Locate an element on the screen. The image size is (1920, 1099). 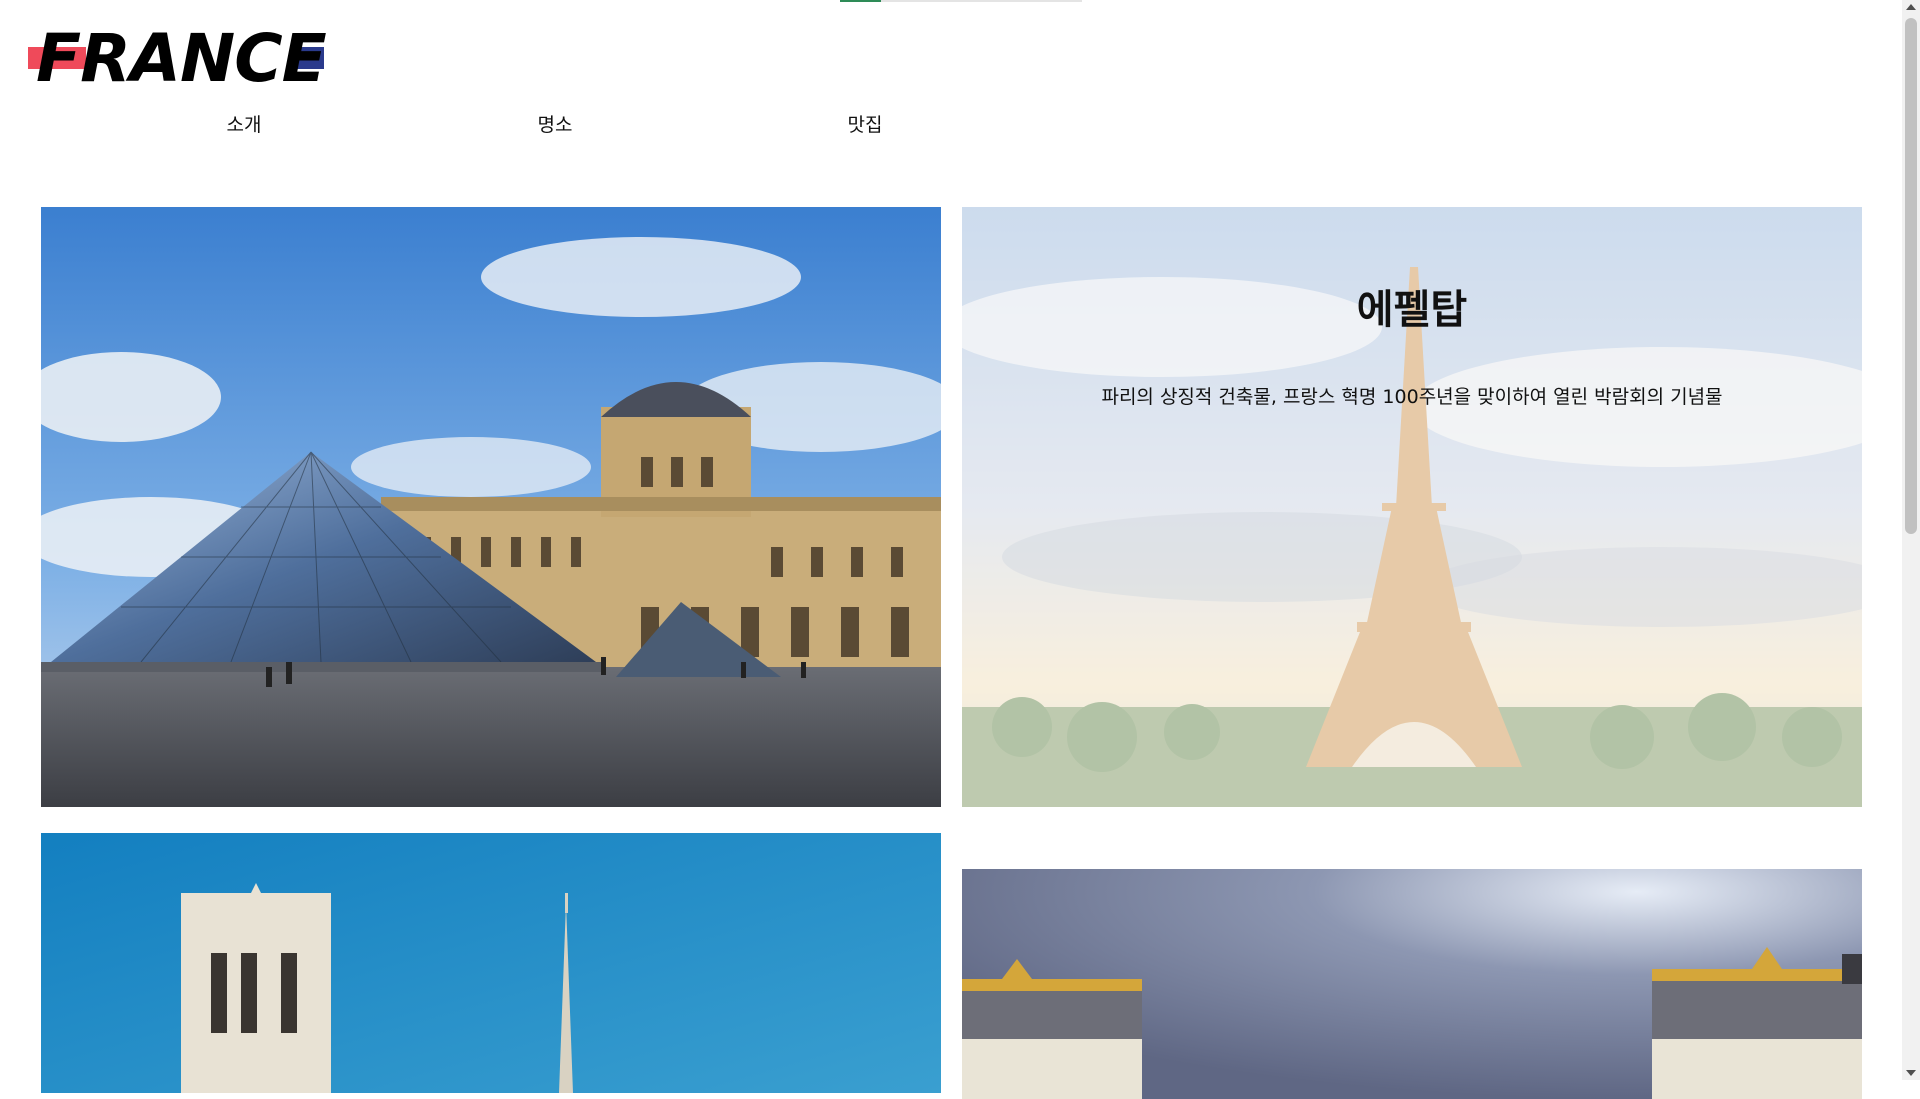
main-nav: 소개 명소 맛집 is located at coordinates (500, 125).